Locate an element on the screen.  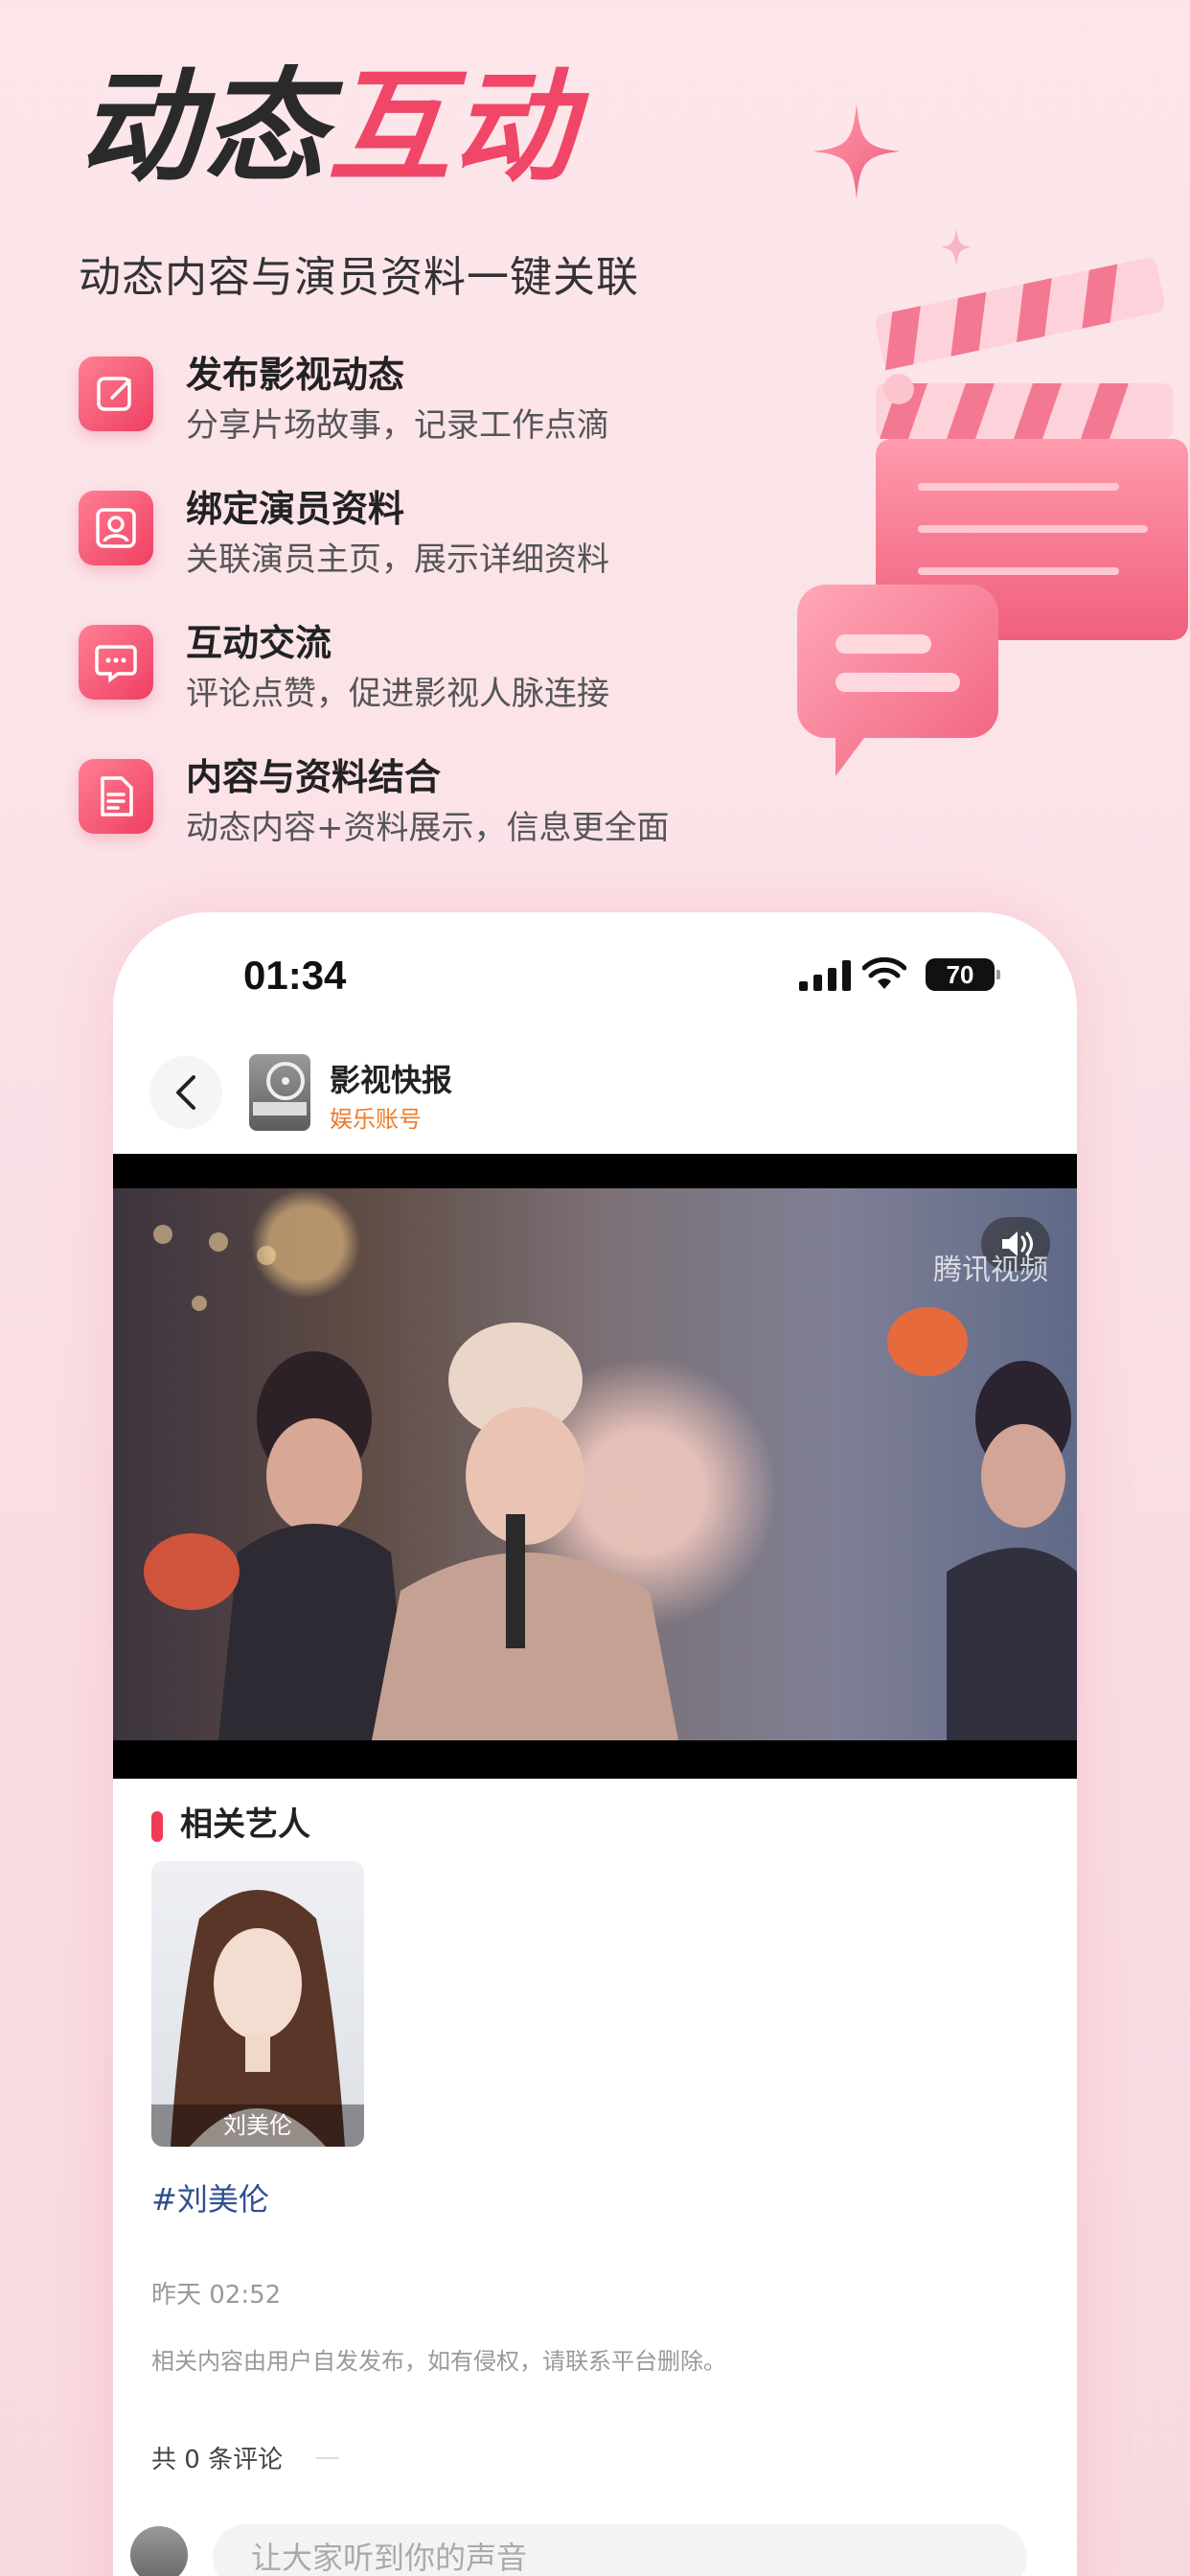
feature-desc: 动态内容+资料展示，信息更全面 is located at coordinates (428, 828).